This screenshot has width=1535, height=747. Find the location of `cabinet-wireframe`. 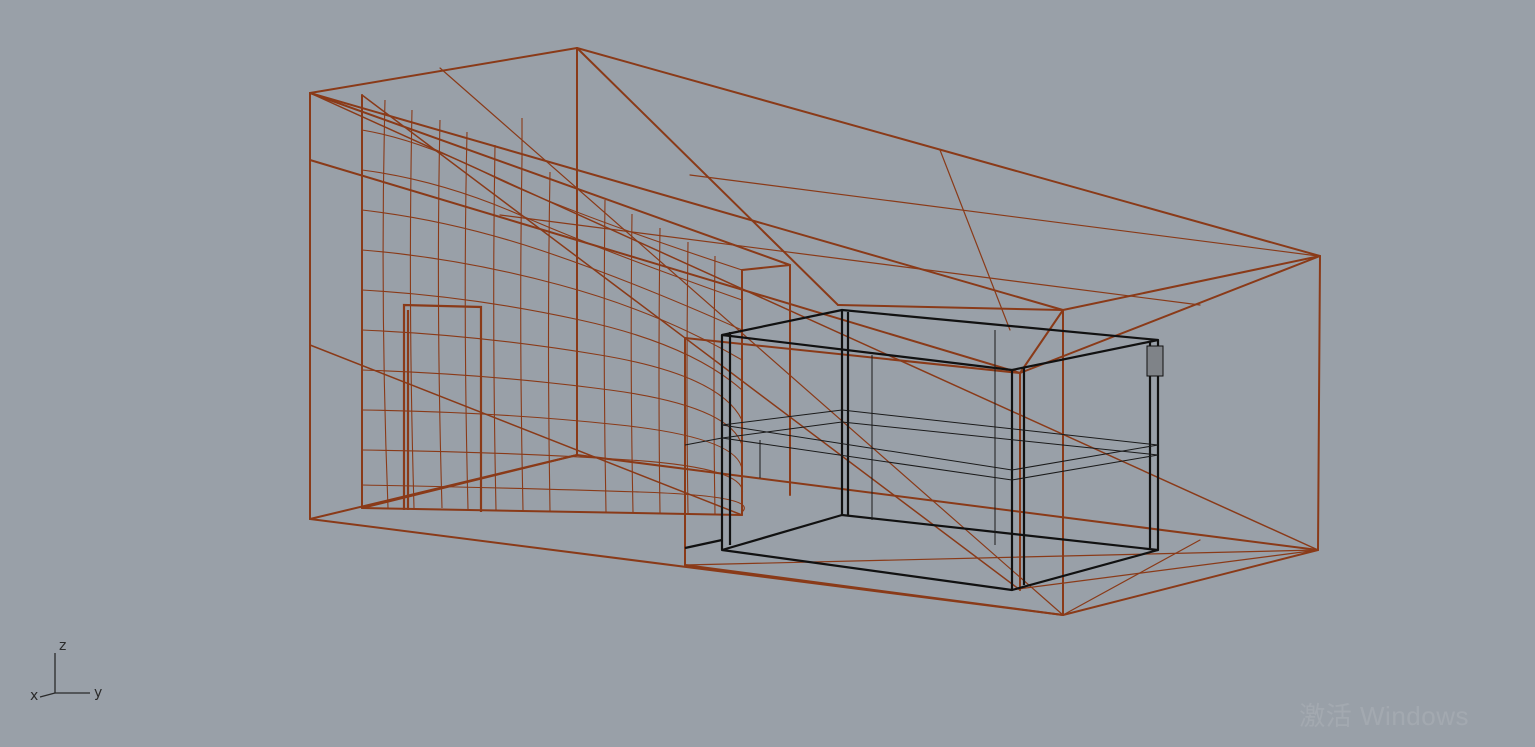

cabinet-wireframe is located at coordinates (922, 450).